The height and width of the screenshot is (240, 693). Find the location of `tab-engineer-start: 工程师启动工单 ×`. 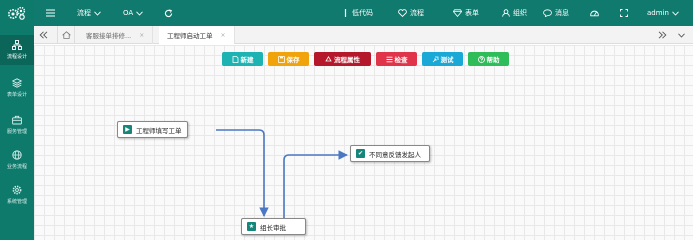

tab-engineer-start: 工程师启动工单 × is located at coordinates (197, 35).